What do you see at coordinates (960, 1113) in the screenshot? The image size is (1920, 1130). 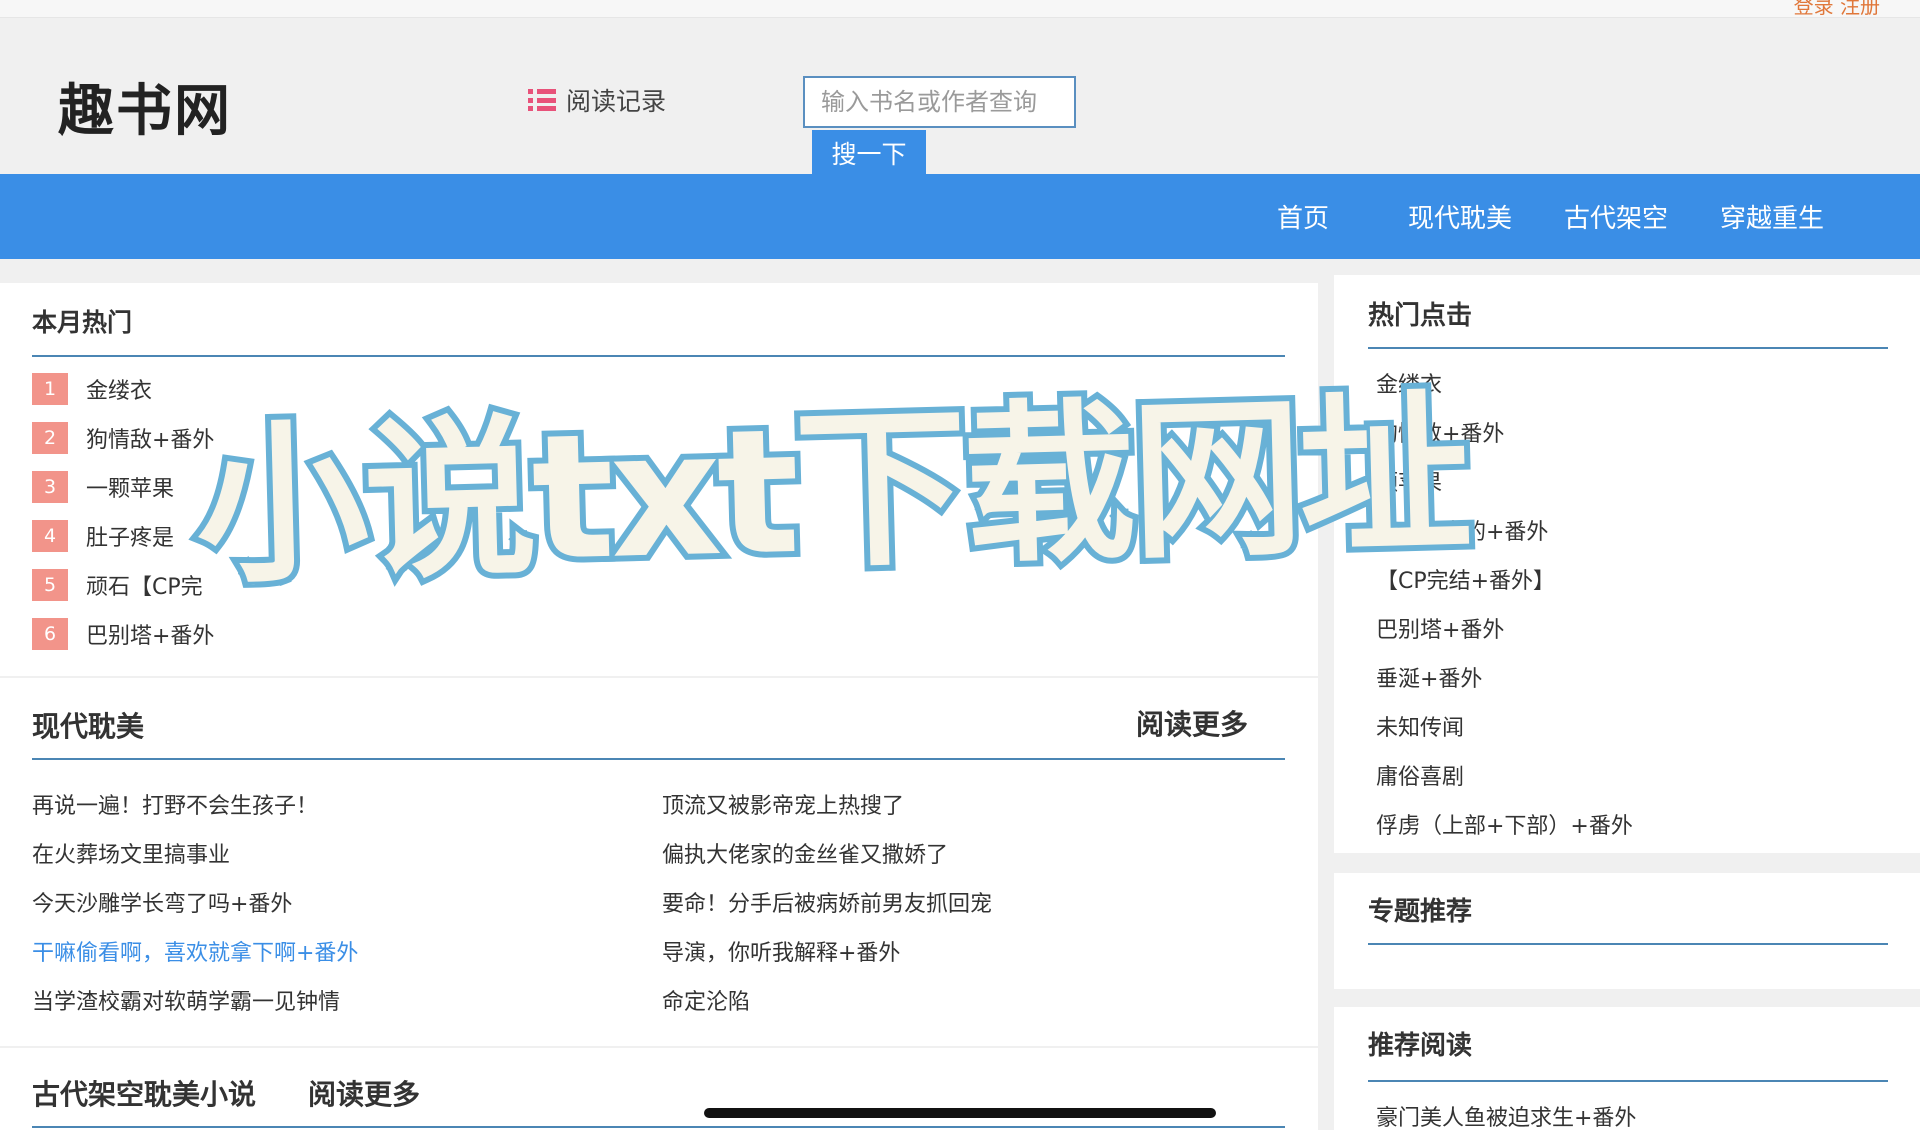 I see `home-indicator` at bounding box center [960, 1113].